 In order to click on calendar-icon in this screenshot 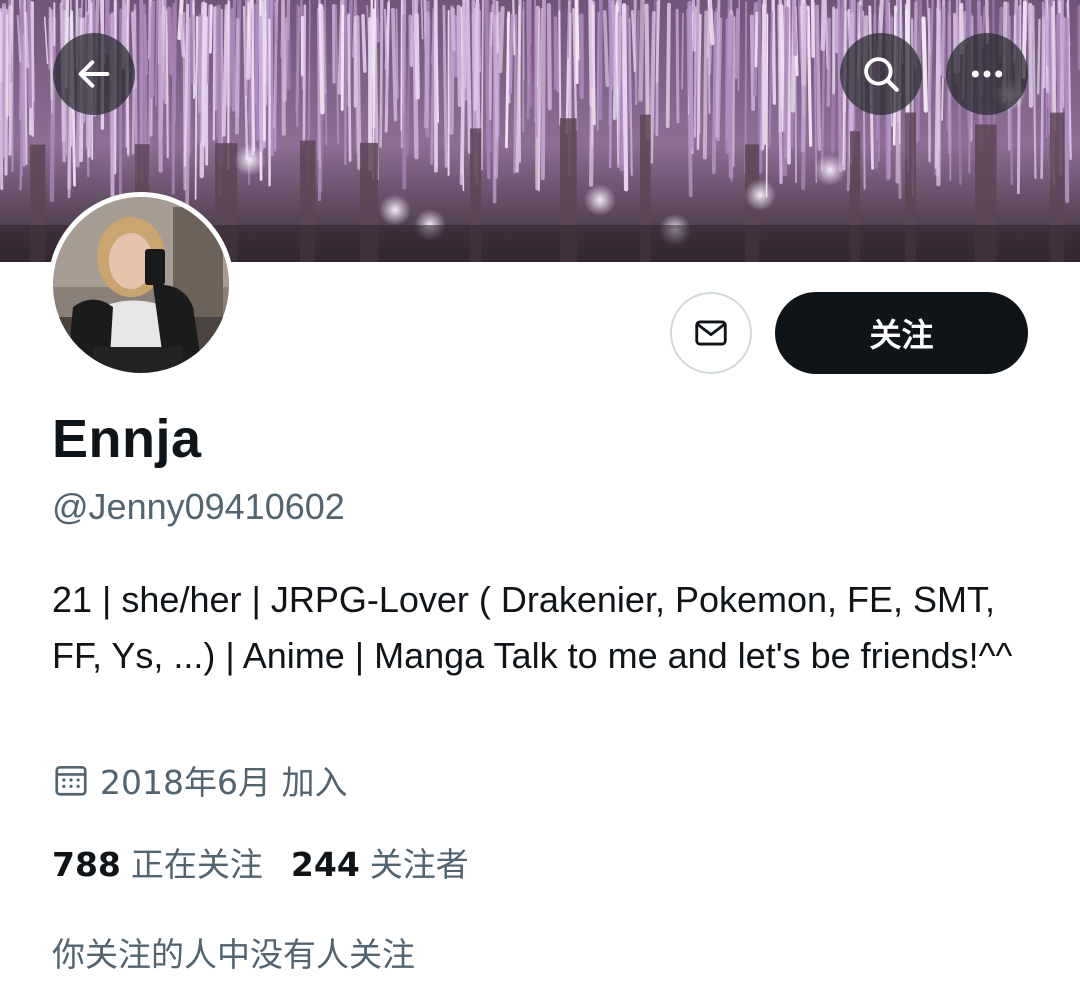, I will do `click(71, 780)`.